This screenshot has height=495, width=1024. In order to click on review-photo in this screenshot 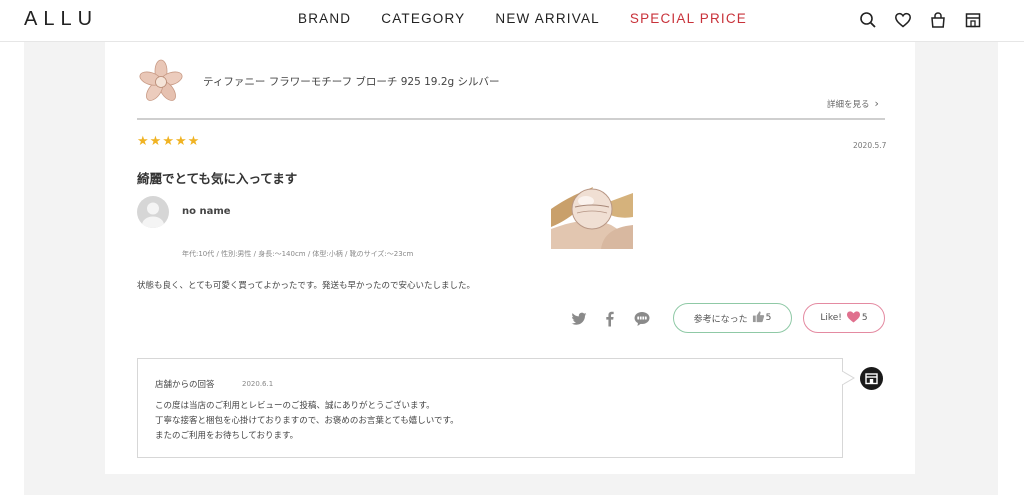, I will do `click(592, 207)`.